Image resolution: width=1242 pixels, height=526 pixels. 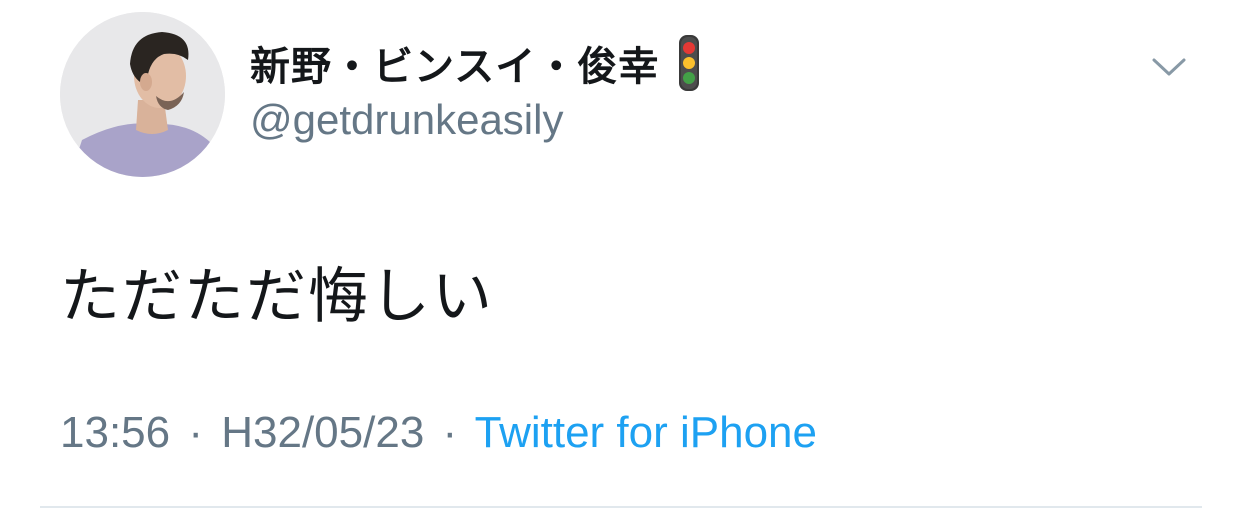 What do you see at coordinates (477, 120) in the screenshot?
I see `user-handle: @getdrunkeasily` at bounding box center [477, 120].